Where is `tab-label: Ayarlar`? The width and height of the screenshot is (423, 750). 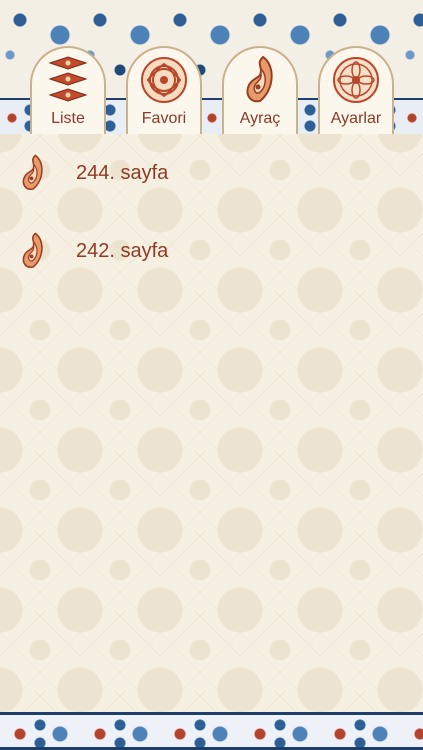
tab-label: Ayarlar is located at coordinates (356, 118).